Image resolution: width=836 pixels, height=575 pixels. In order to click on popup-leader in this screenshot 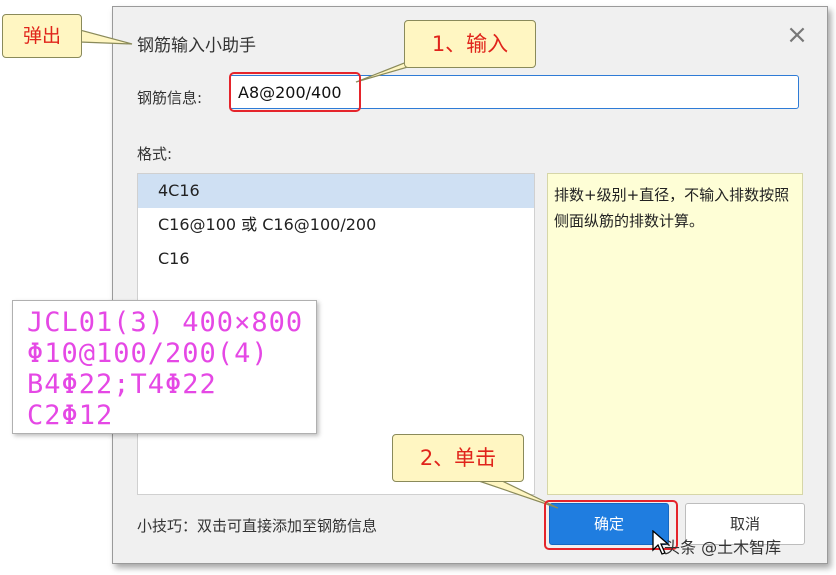, I will do `click(106, 37)`.